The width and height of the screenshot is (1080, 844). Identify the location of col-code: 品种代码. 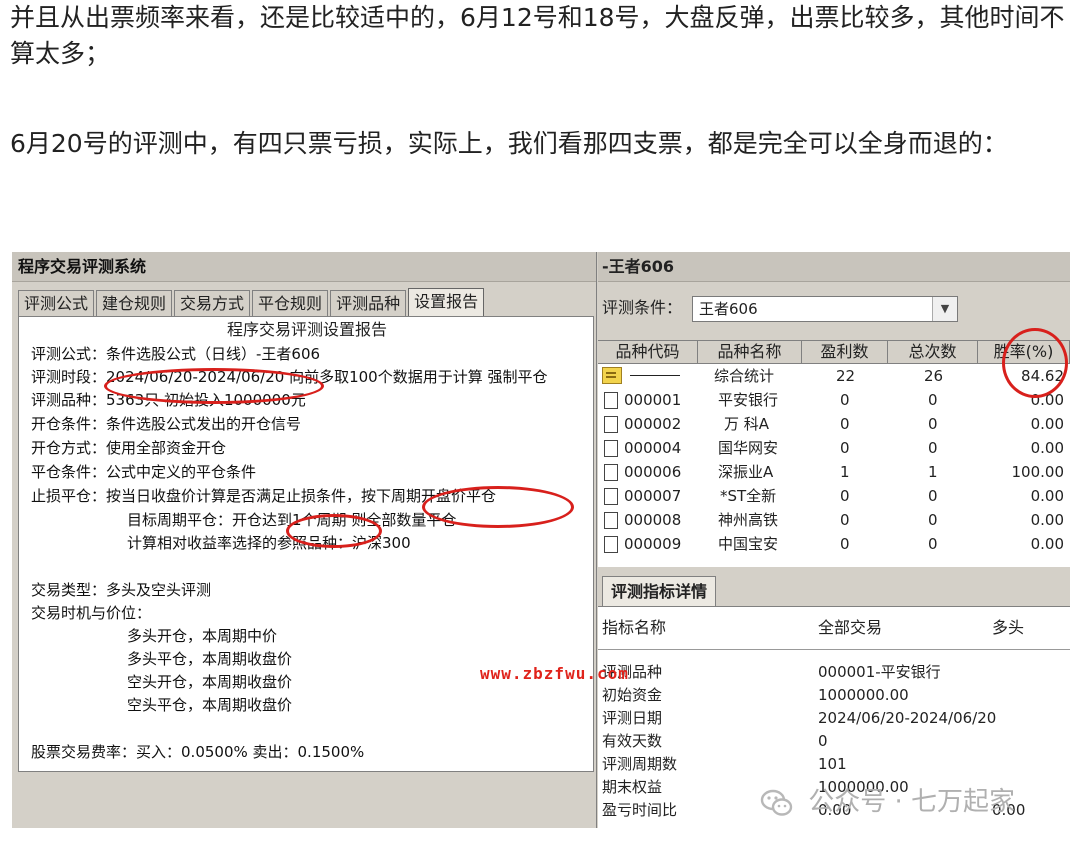
(648, 352).